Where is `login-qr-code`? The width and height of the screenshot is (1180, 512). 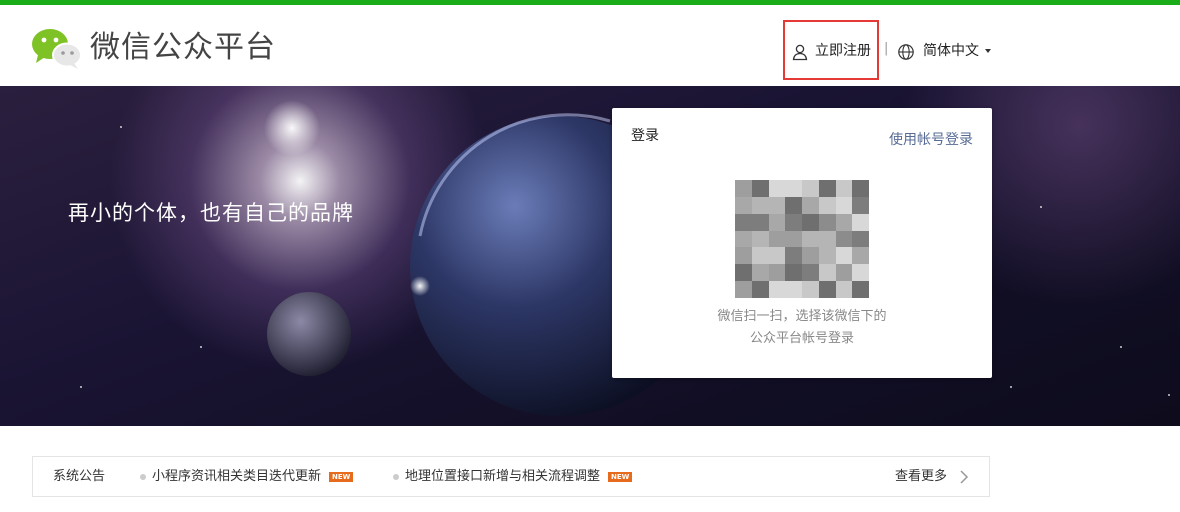 login-qr-code is located at coordinates (802, 239).